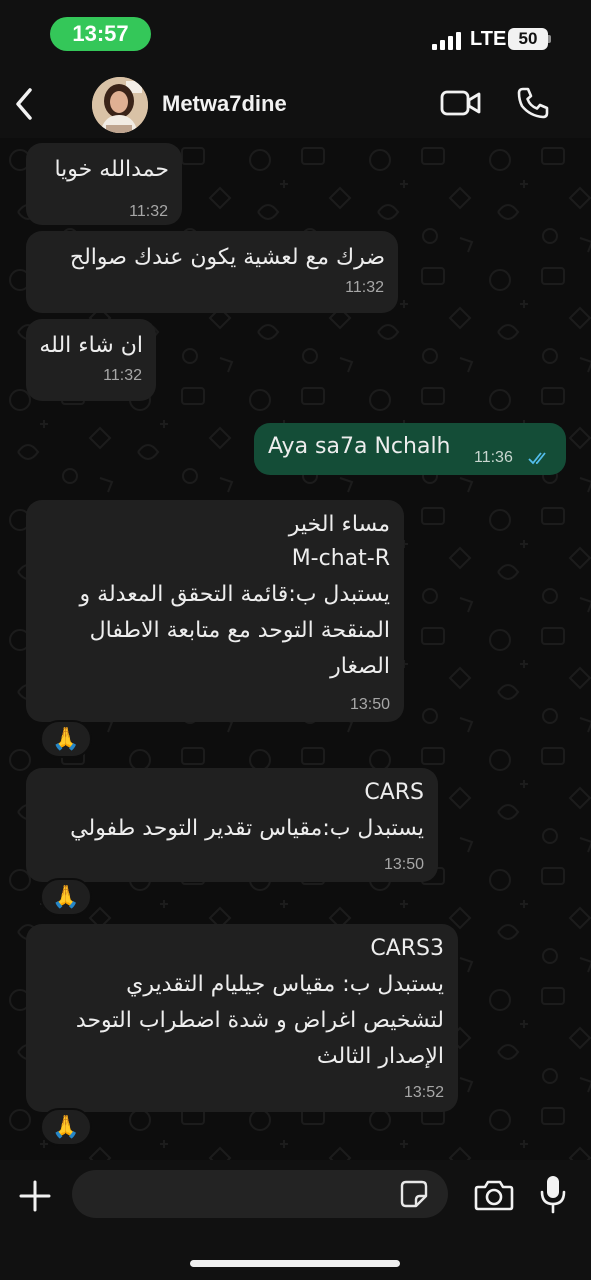 The height and width of the screenshot is (1280, 591). Describe the element at coordinates (259, 1020) in the screenshot. I see `message-text-line: لتشخيص اغراض و شدة اضطراب التوحد` at that location.